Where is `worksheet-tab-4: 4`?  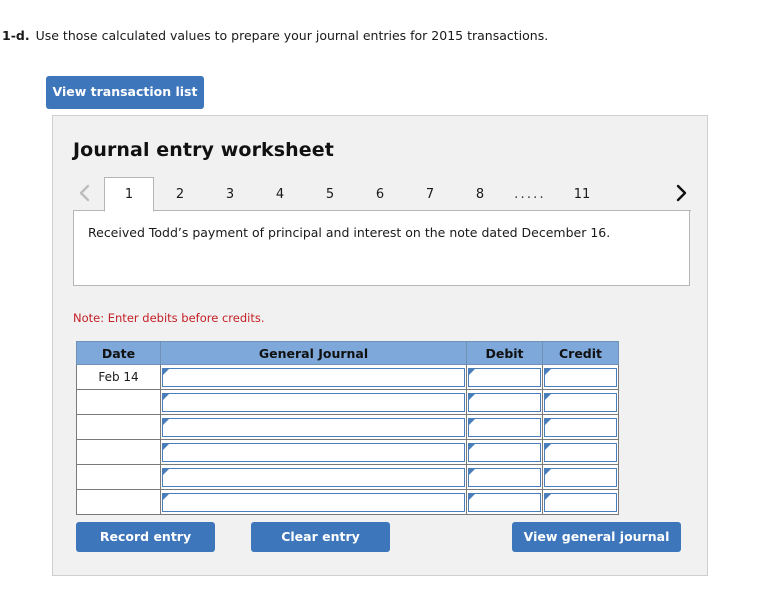
worksheet-tab-4: 4 is located at coordinates (280, 194).